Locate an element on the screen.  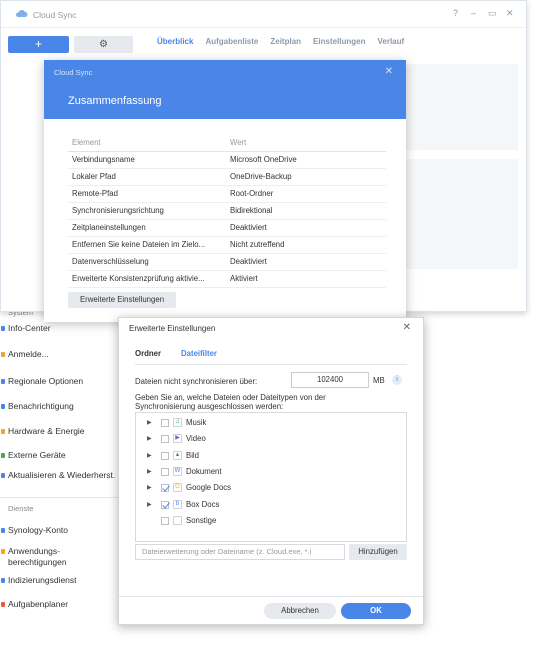
info-icon: i is located at coordinates (397, 380).